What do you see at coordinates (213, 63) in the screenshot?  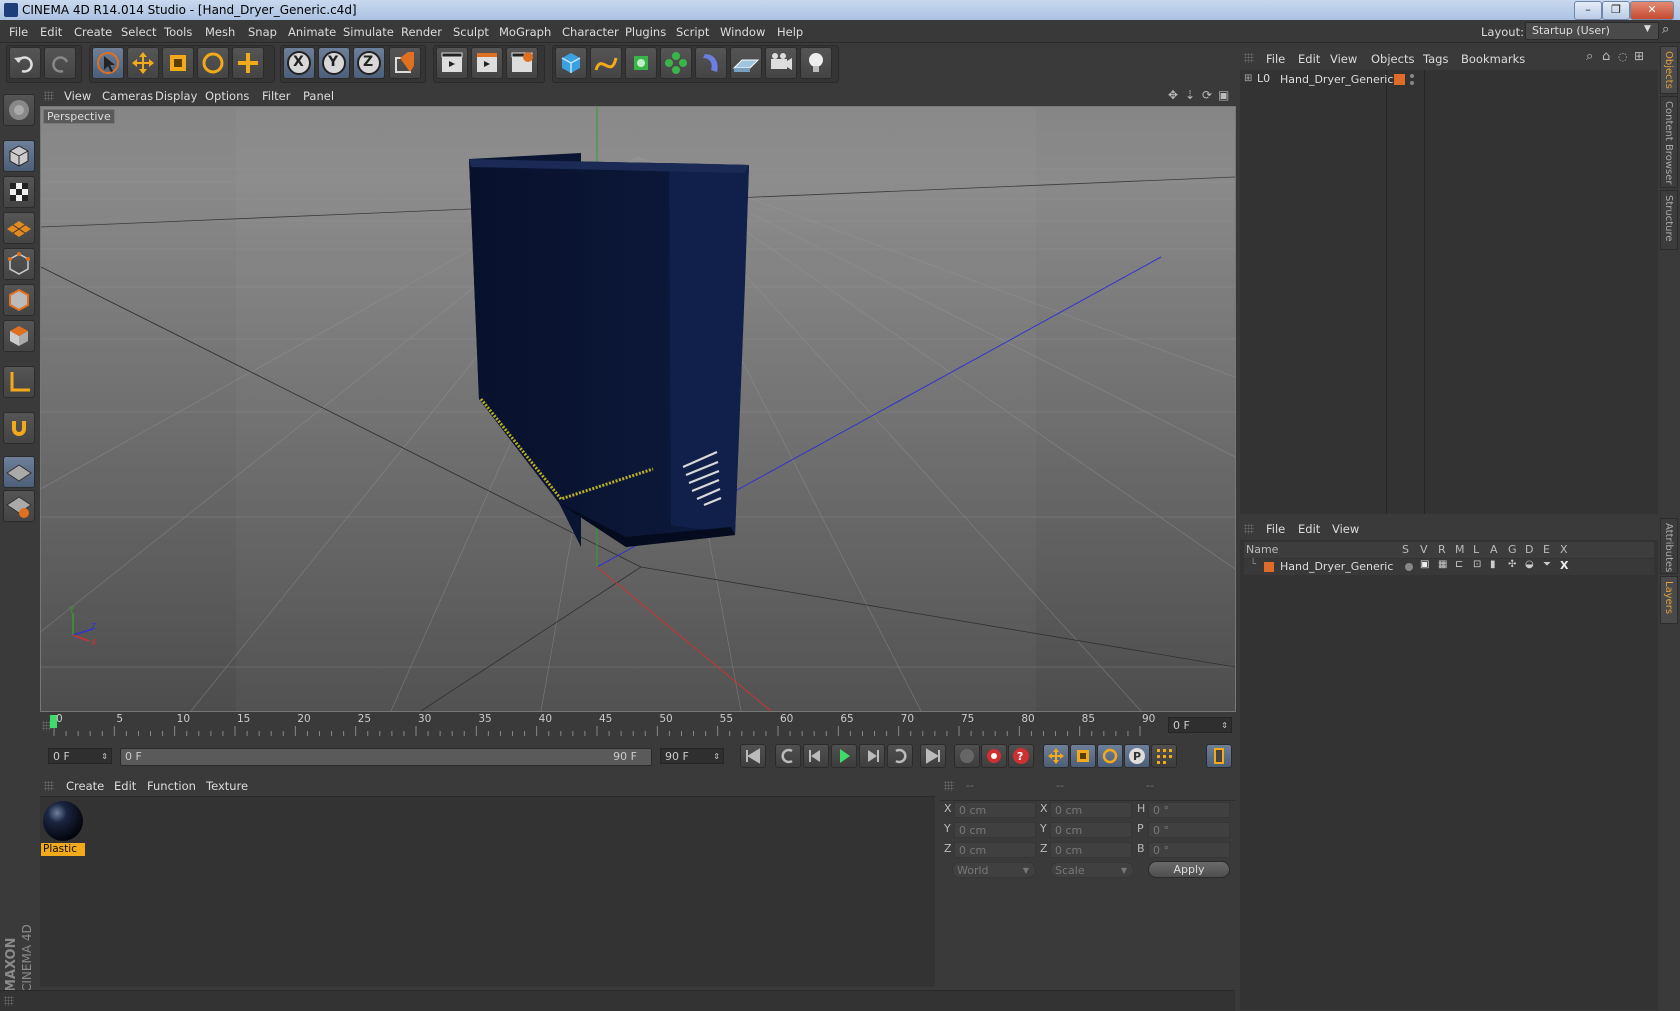 I see `rotate-icon` at bounding box center [213, 63].